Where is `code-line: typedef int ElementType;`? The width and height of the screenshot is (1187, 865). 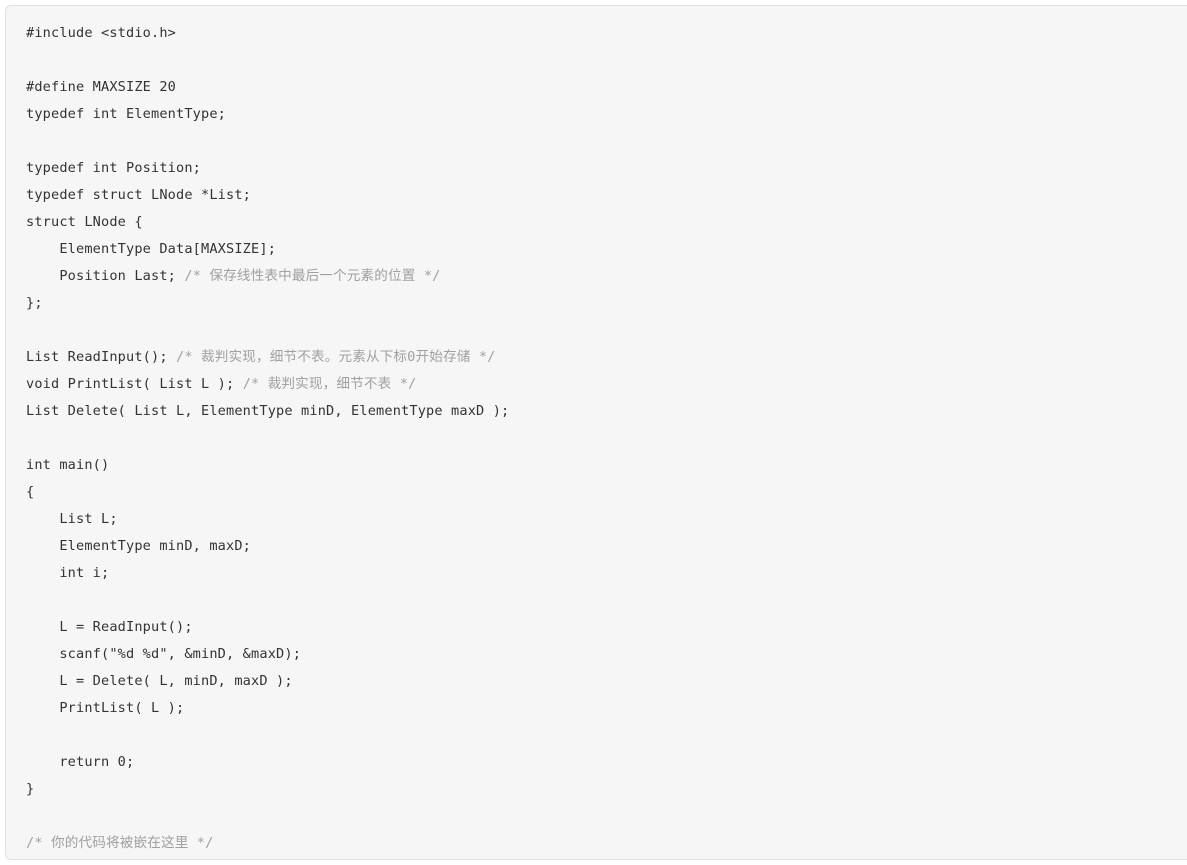
code-line: typedef int ElementType; is located at coordinates (606, 114).